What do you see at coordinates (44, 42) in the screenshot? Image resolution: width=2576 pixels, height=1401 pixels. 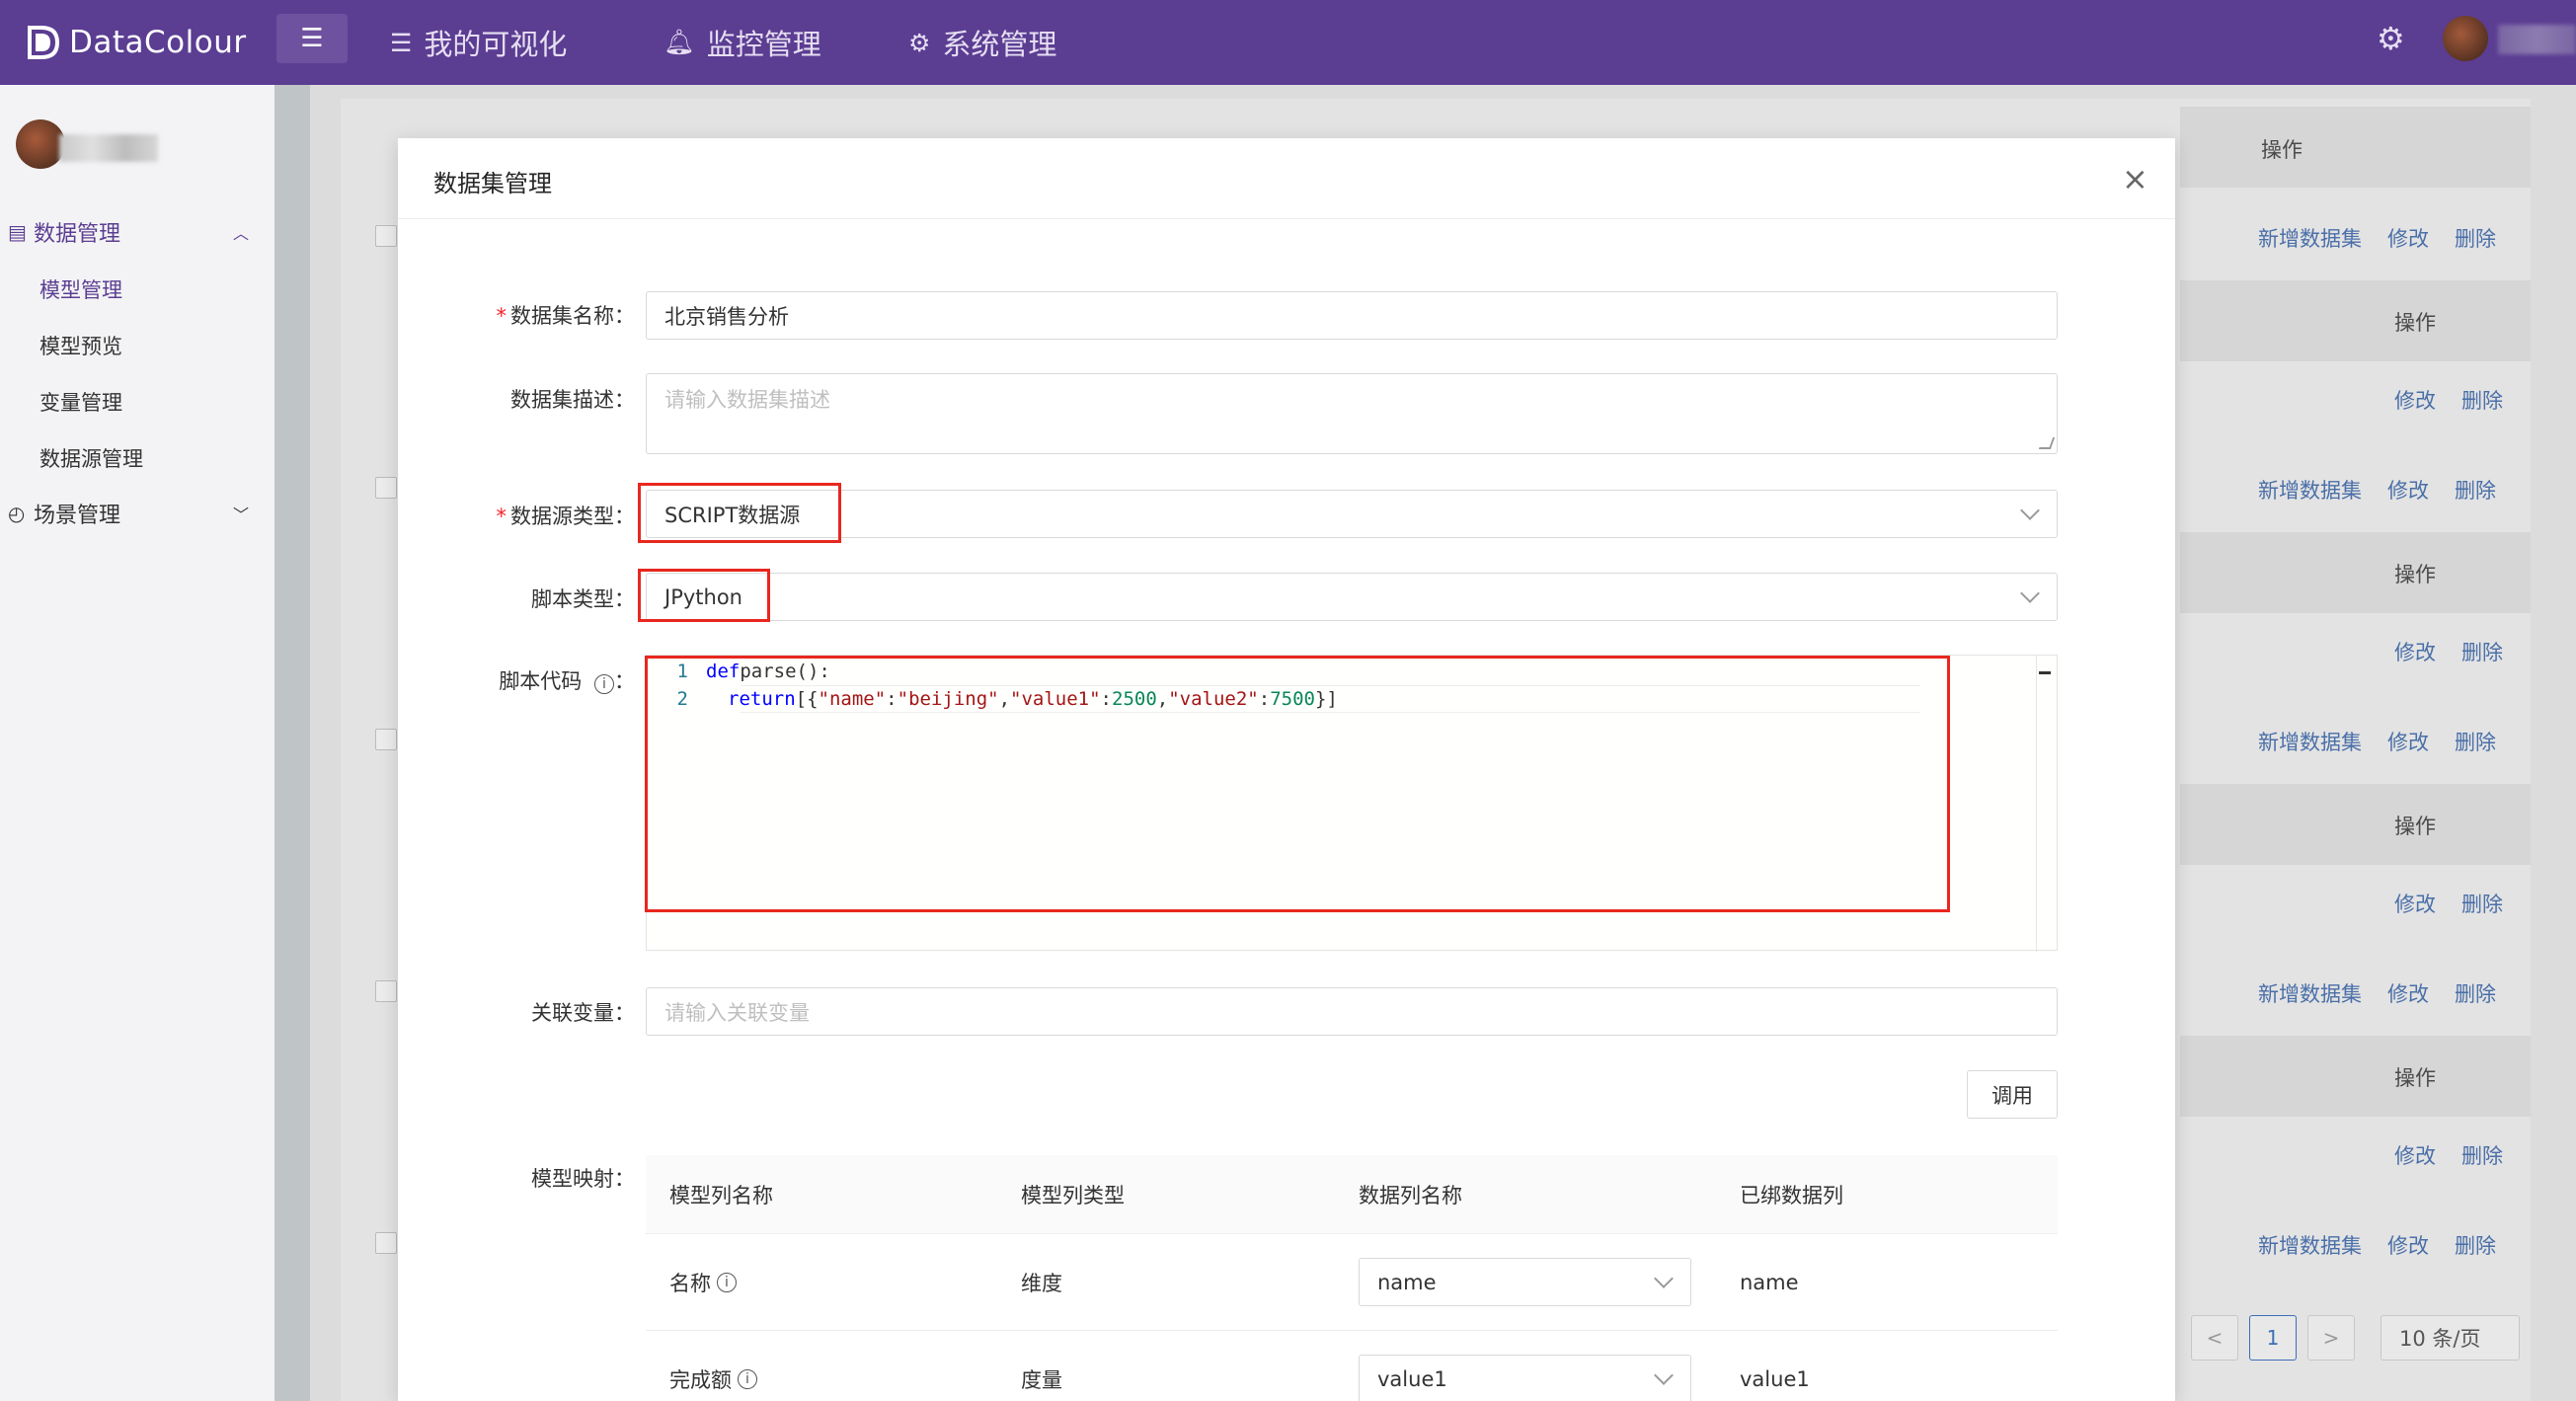 I see `logo-icon` at bounding box center [44, 42].